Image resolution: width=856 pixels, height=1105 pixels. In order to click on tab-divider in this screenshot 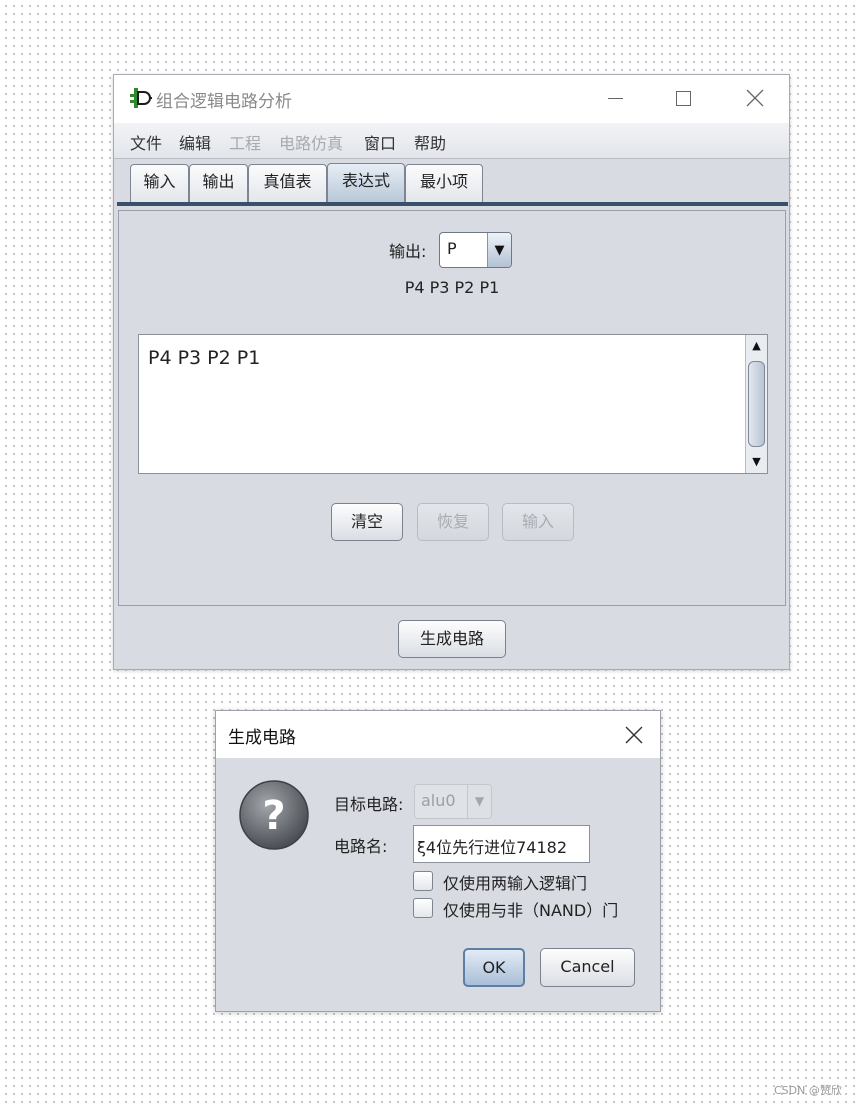, I will do `click(452, 204)`.